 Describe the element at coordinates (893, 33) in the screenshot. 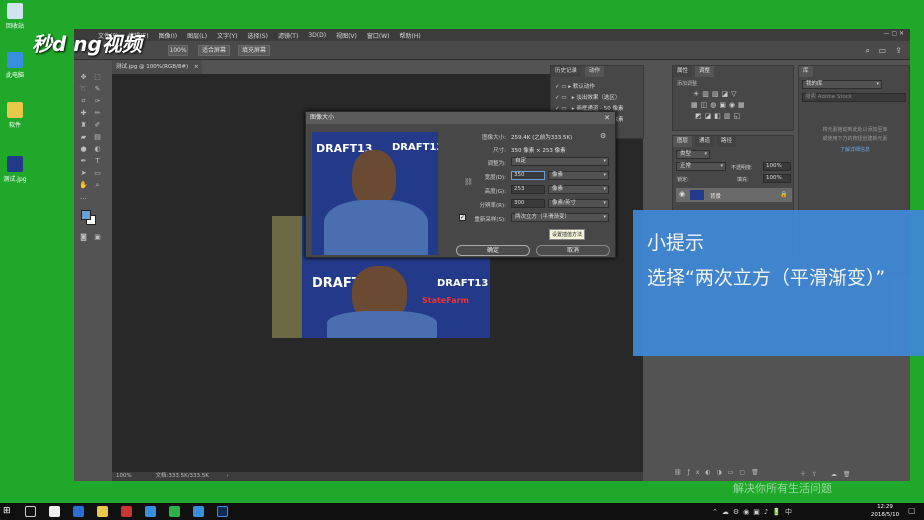

I see `window-controls: — ▢ ✕` at that location.